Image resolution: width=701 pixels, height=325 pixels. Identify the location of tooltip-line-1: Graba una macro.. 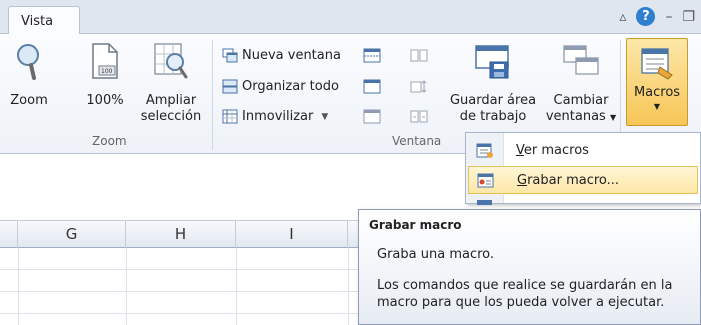
(436, 254).